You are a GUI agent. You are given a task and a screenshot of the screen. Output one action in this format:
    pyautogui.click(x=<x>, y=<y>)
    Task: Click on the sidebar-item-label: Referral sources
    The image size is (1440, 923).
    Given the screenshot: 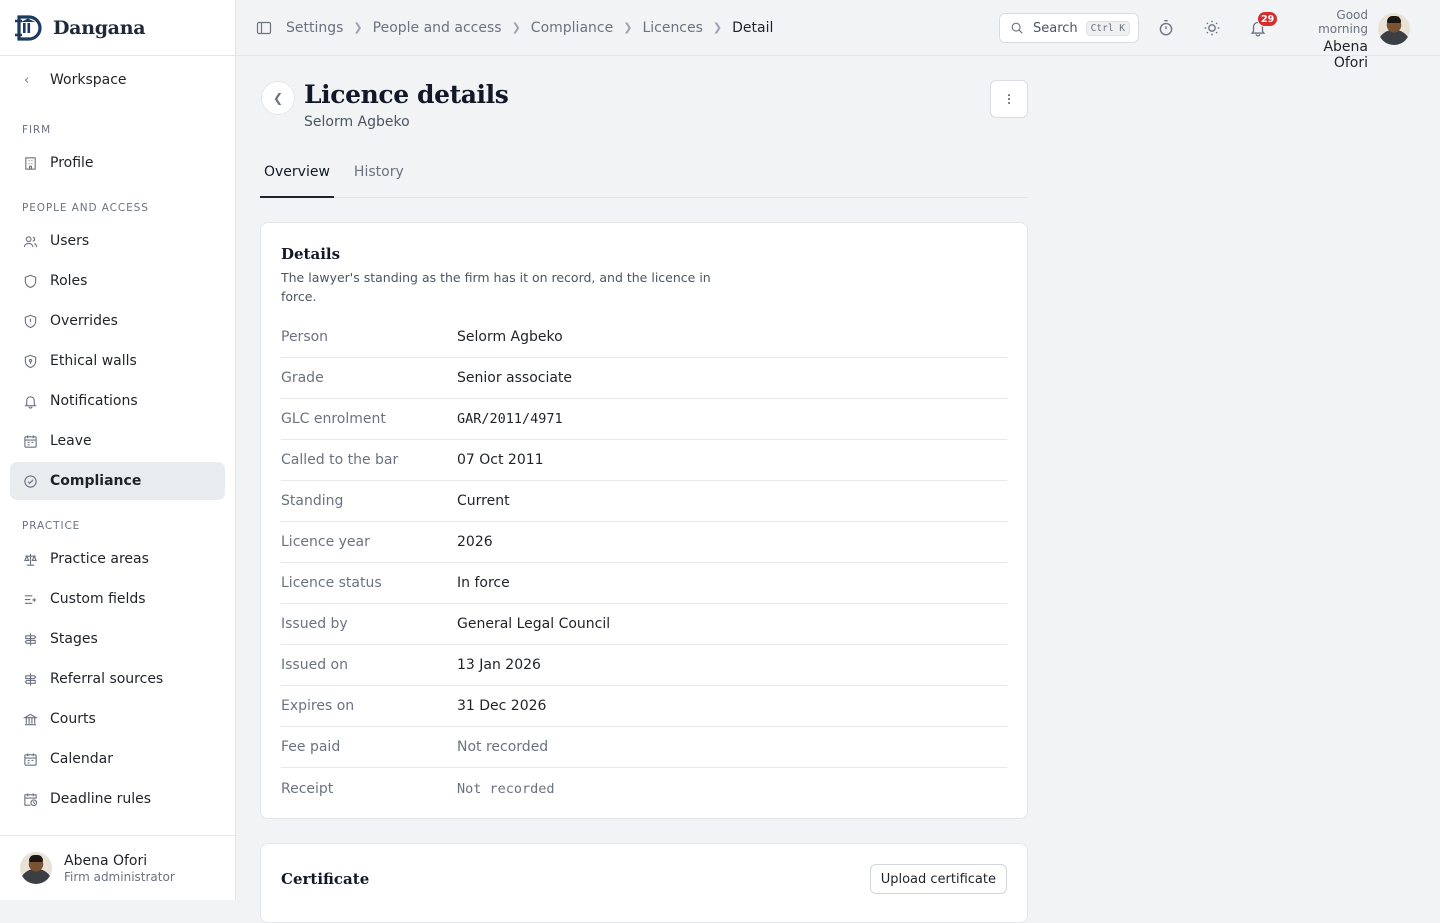 What is the action you would take?
    pyautogui.click(x=106, y=679)
    